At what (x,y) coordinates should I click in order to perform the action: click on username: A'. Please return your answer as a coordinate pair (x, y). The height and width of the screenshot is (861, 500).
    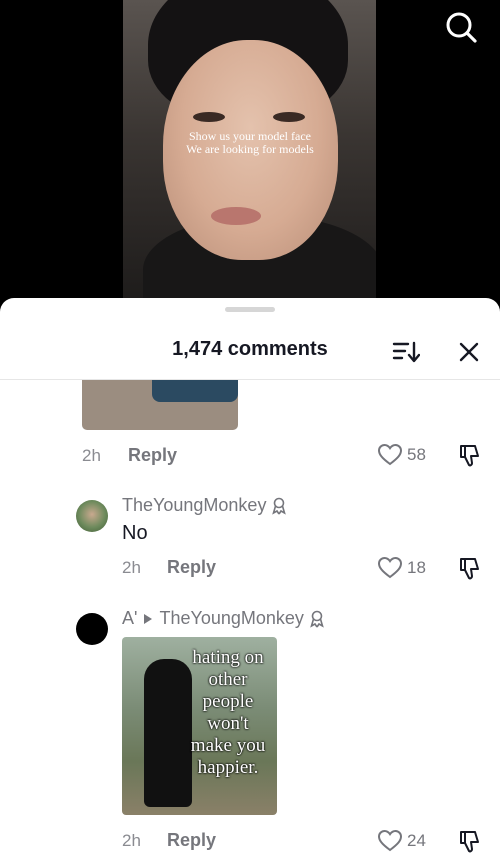
    Looking at the image, I should click on (129, 618).